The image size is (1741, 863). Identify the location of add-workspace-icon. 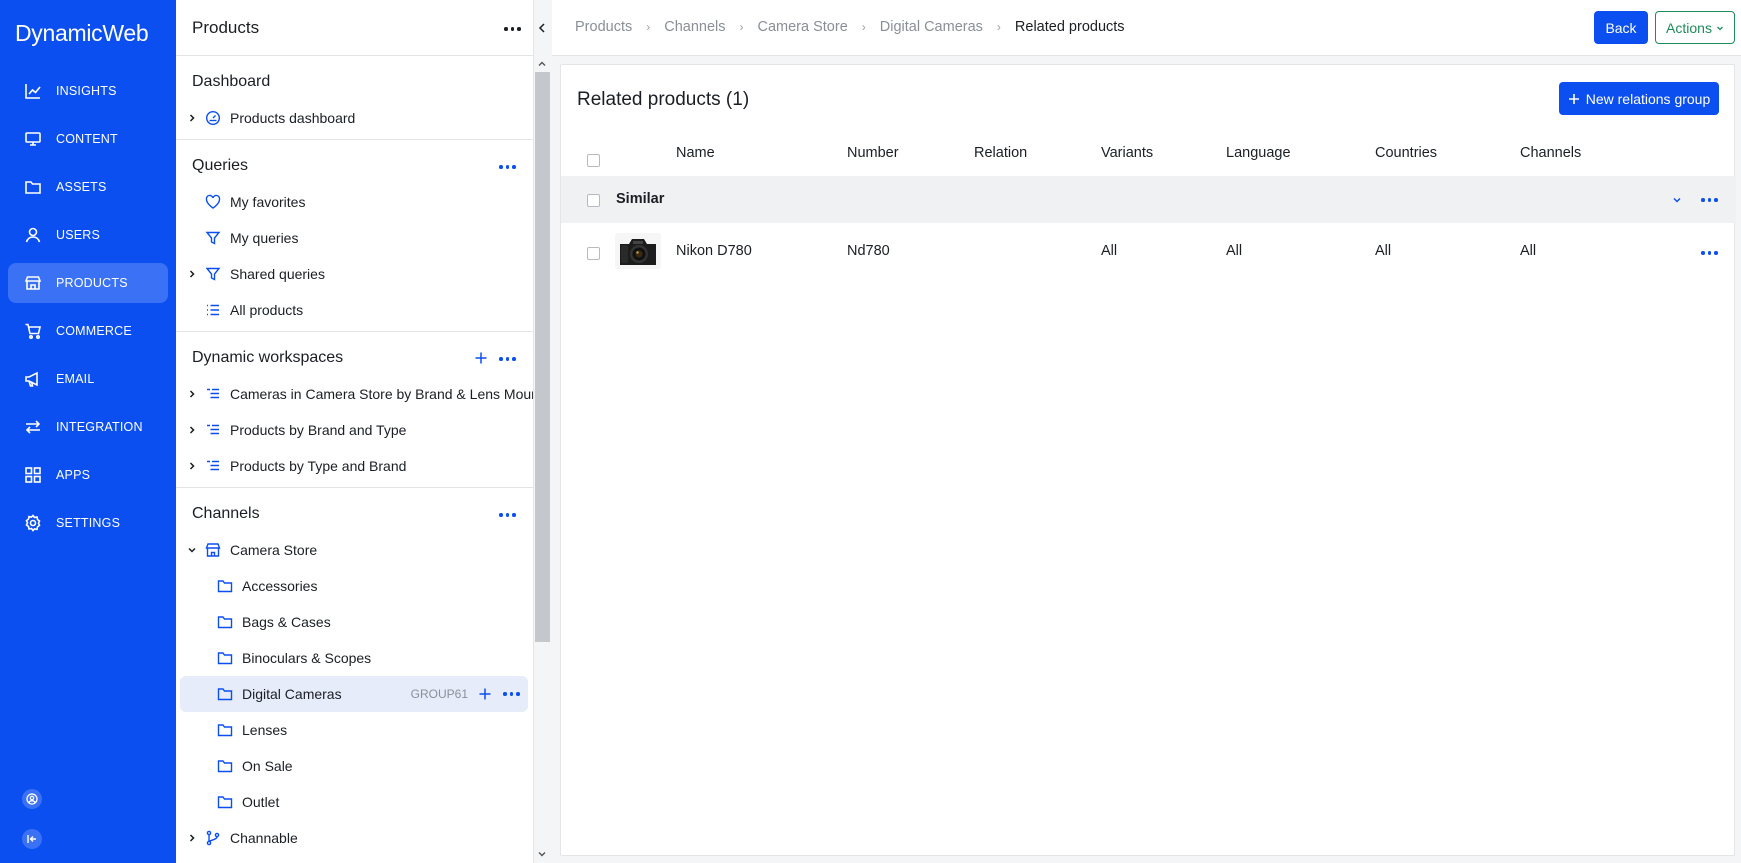
(481, 358).